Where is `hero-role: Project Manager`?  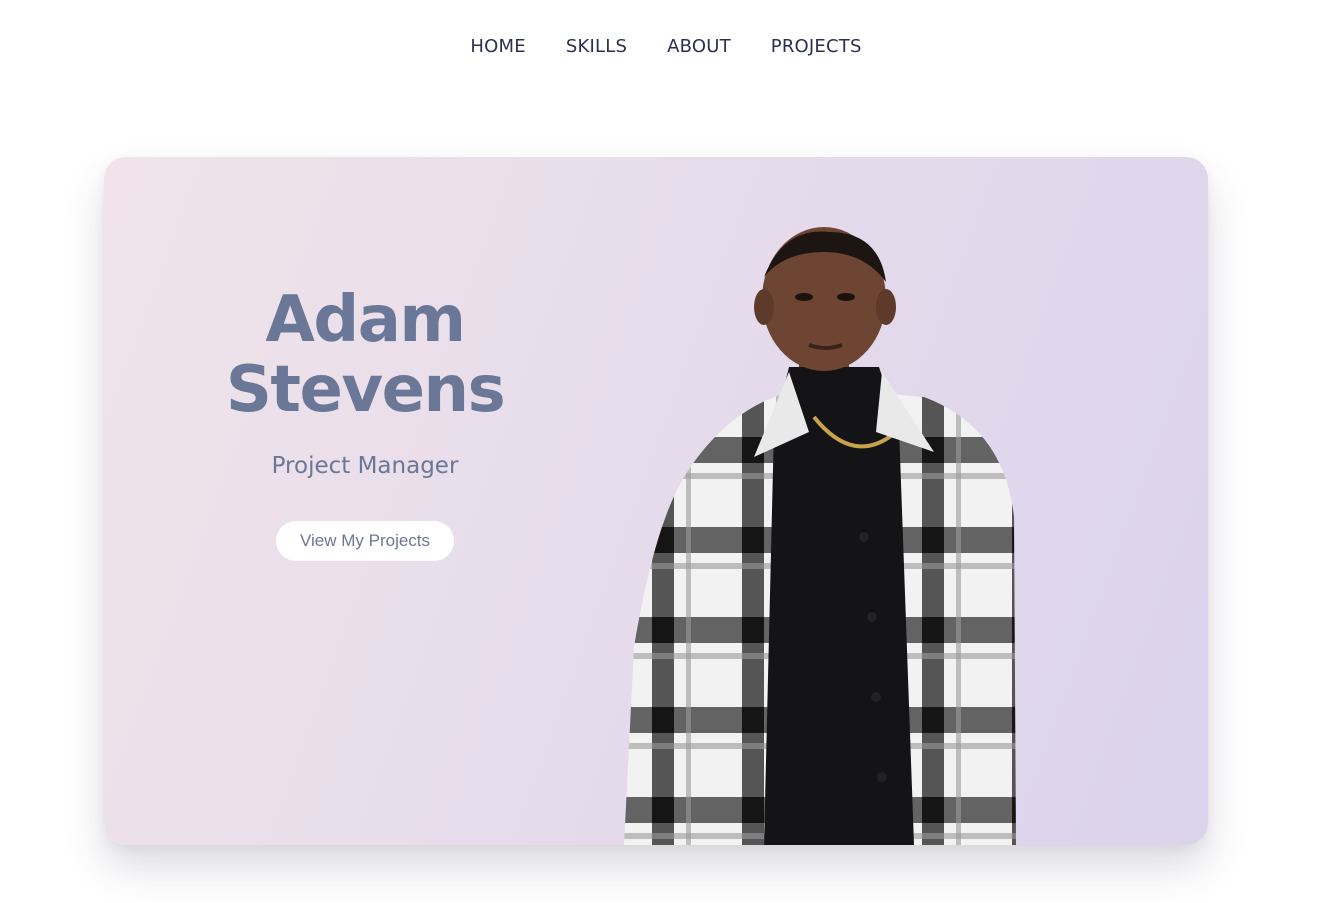 hero-role: Project Manager is located at coordinates (365, 466).